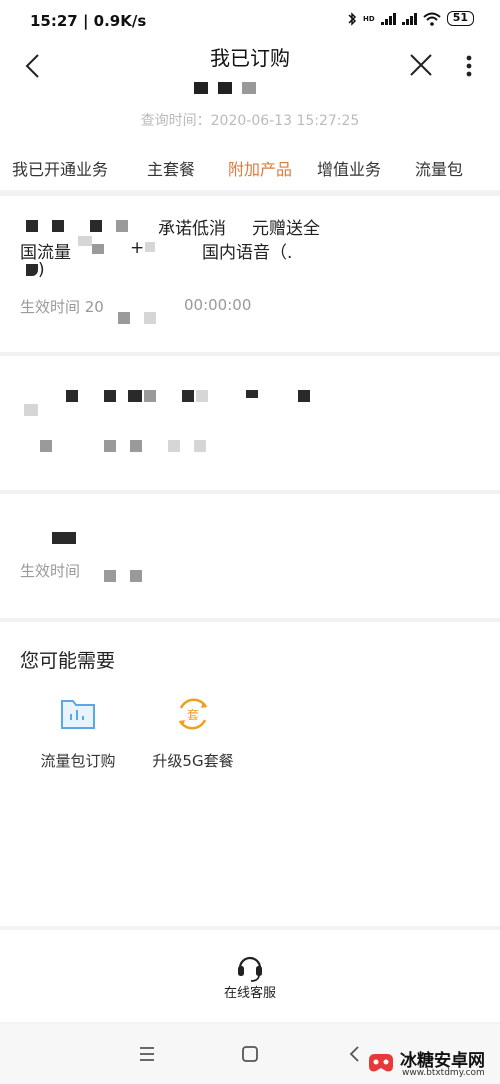  Describe the element at coordinates (78, 714) in the screenshot. I see `data-package-icon` at that location.